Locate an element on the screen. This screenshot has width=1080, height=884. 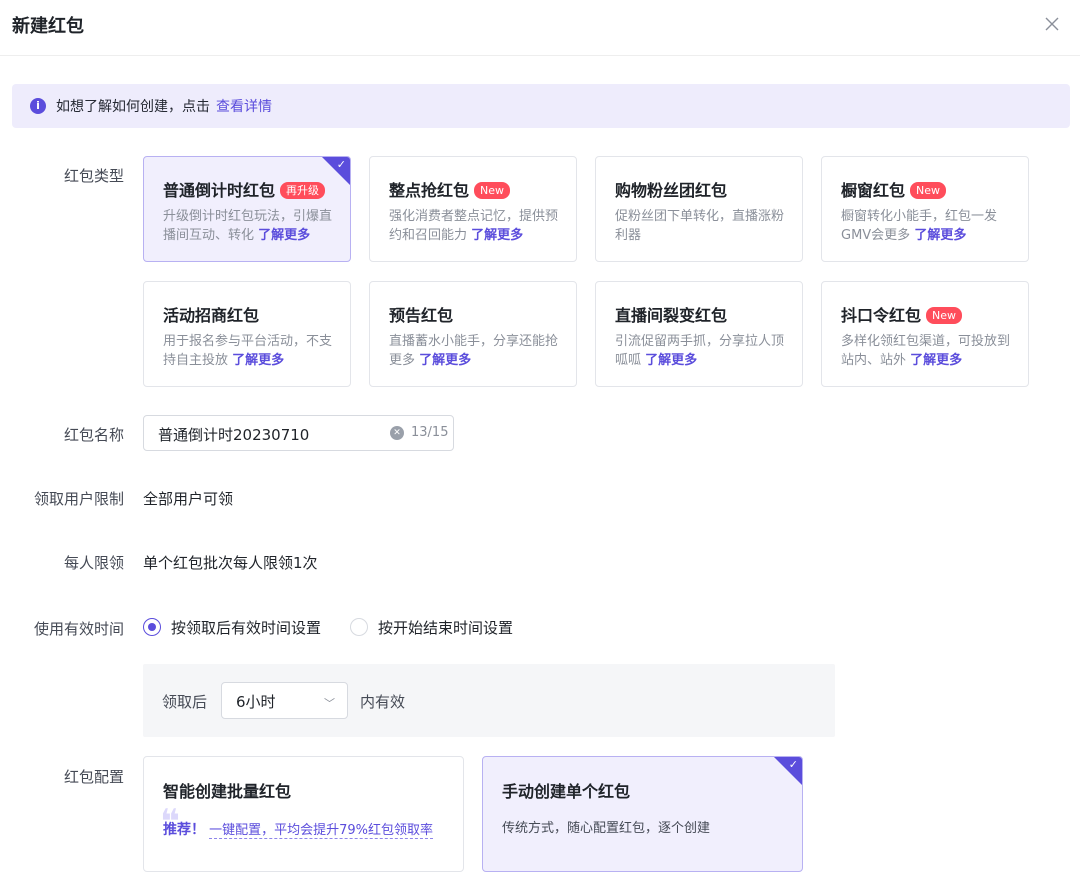
banner-message: 如想了解如何创建，点击 is located at coordinates (133, 107).